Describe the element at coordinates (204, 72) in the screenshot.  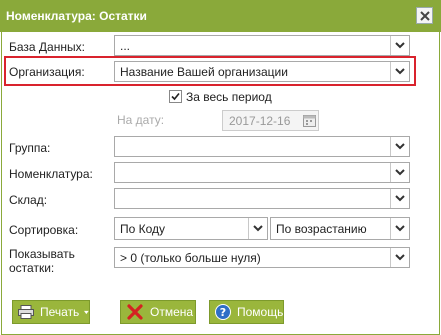
I see `organization-value: Название Вашей организации` at that location.